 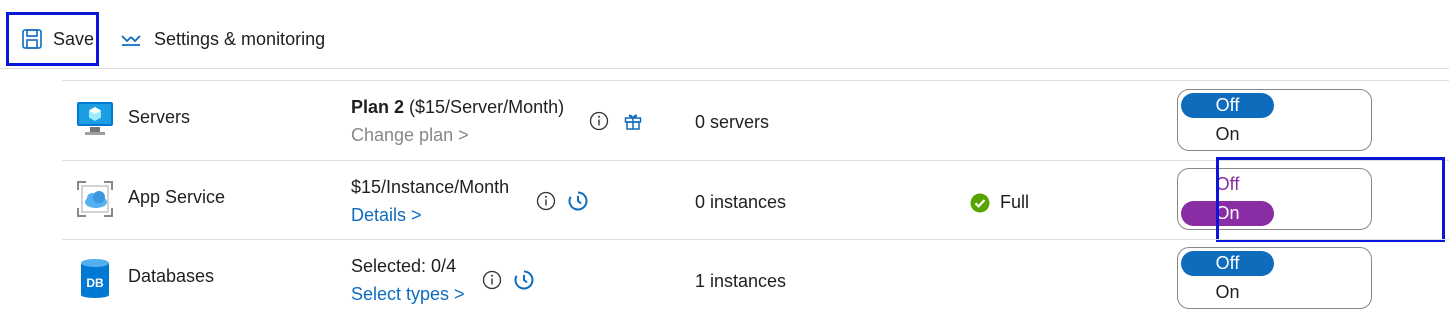 I want to click on select-types-link: Select types >, so click(x=408, y=294).